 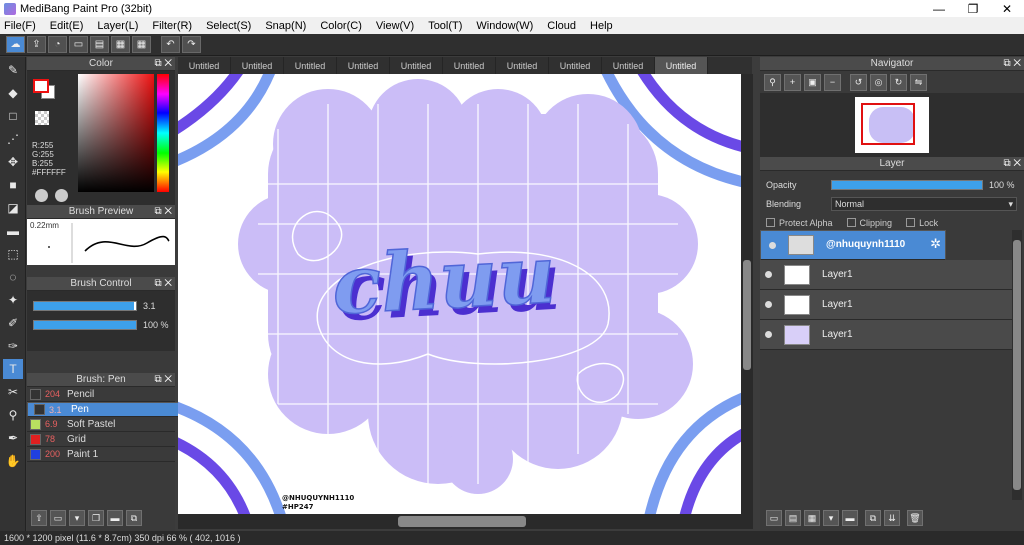 What do you see at coordinates (888, 124) in the screenshot?
I see `view-rectangle` at bounding box center [888, 124].